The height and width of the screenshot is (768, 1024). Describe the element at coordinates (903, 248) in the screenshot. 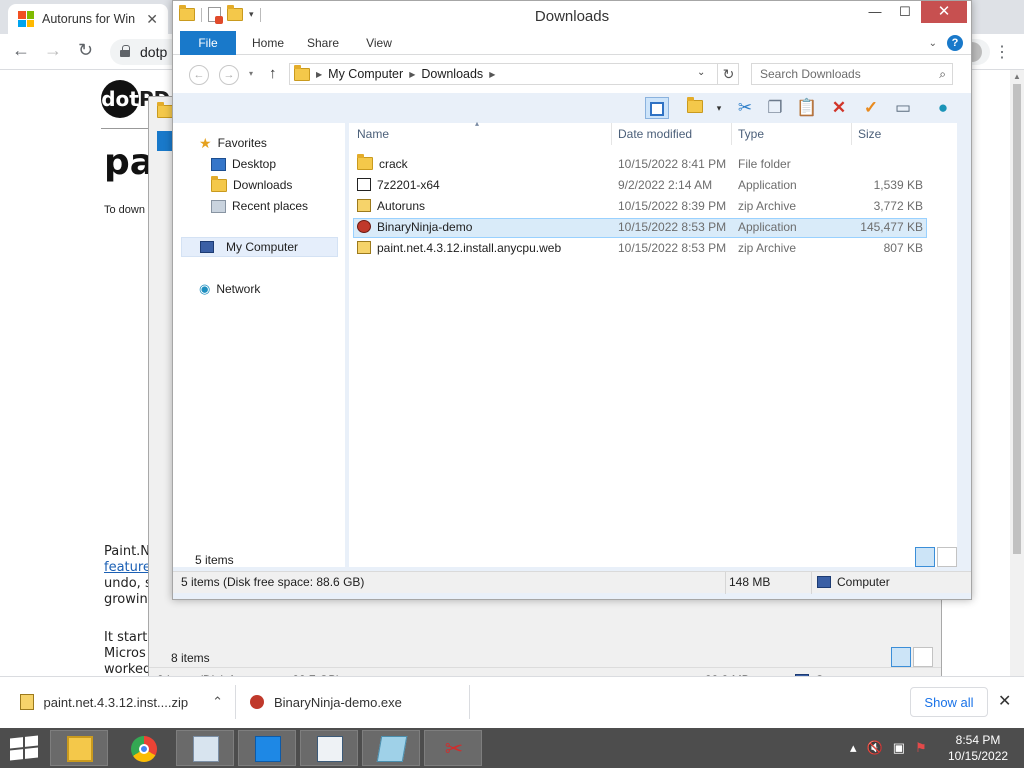

I see `file-size: 807 KB` at that location.